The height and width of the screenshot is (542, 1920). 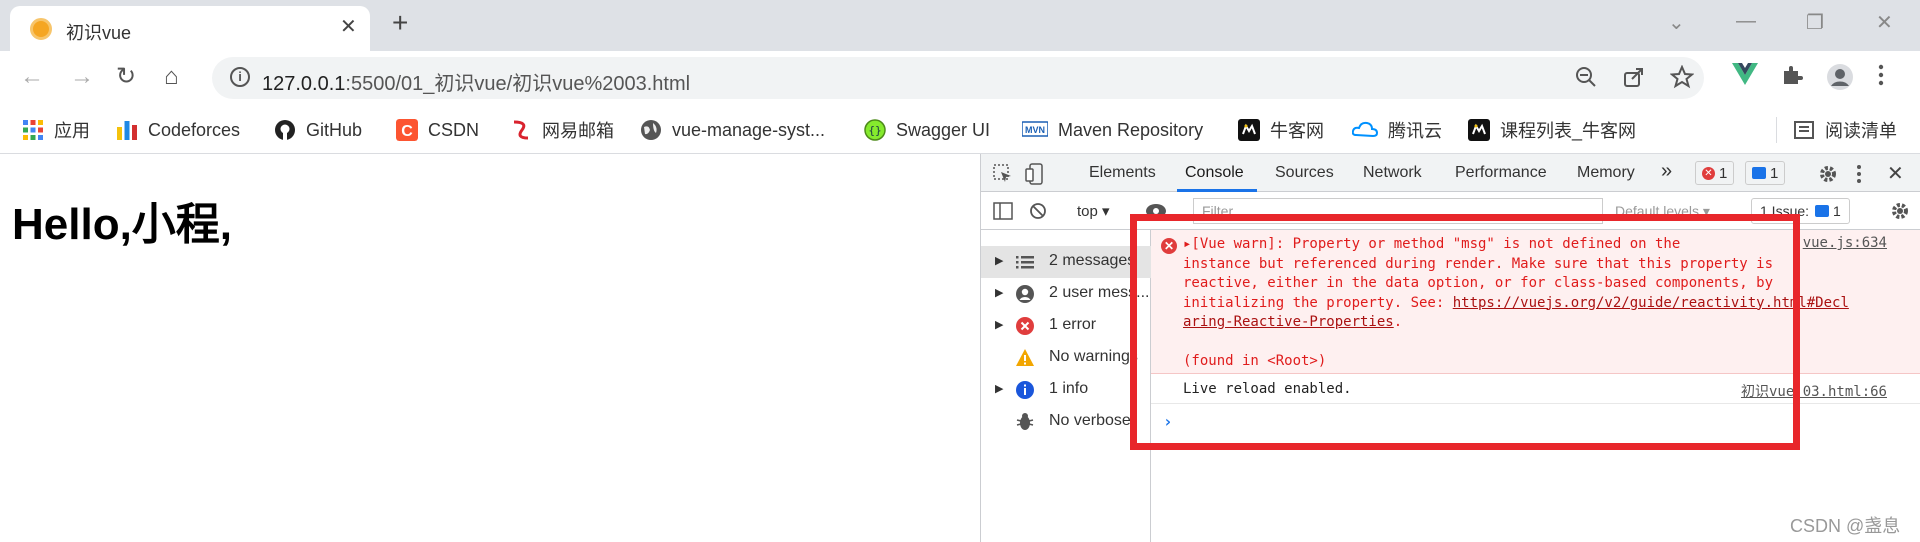 I want to click on github-icon, so click(x=285, y=130).